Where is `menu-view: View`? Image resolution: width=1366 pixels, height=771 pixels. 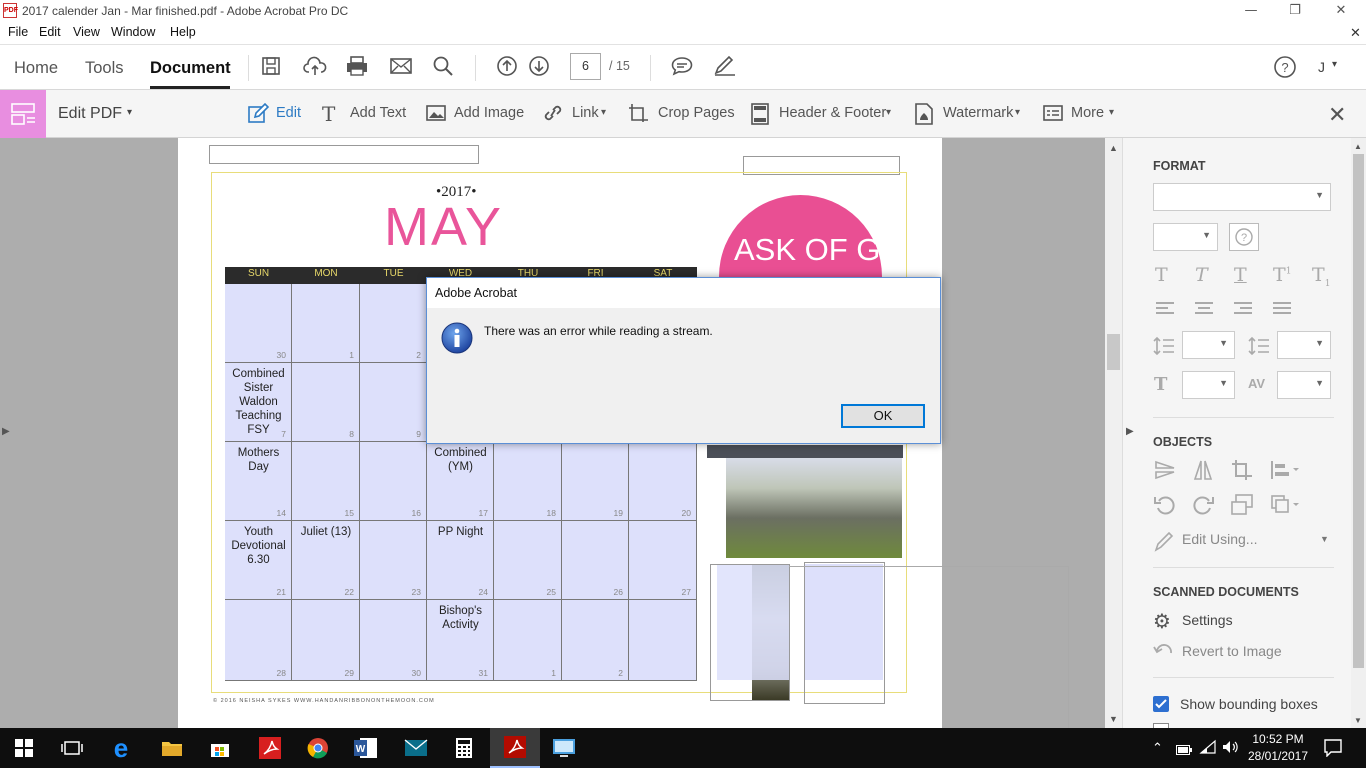
menu-view: View is located at coordinates (86, 32).